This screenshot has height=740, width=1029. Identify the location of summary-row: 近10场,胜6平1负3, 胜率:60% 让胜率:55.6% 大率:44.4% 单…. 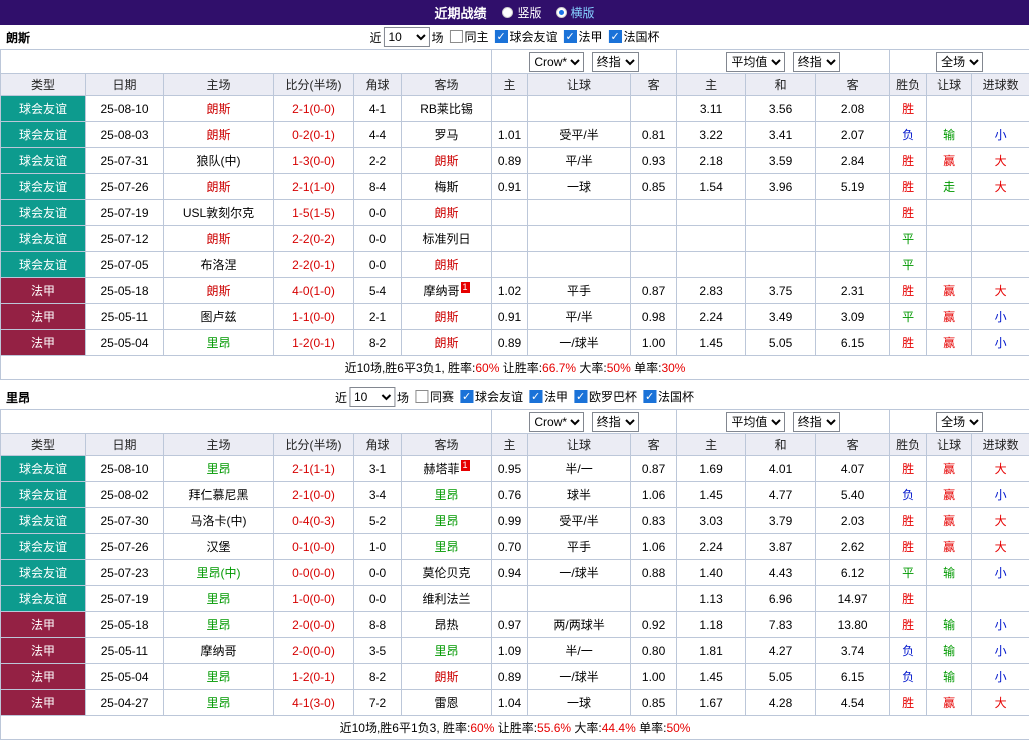
(515, 728).